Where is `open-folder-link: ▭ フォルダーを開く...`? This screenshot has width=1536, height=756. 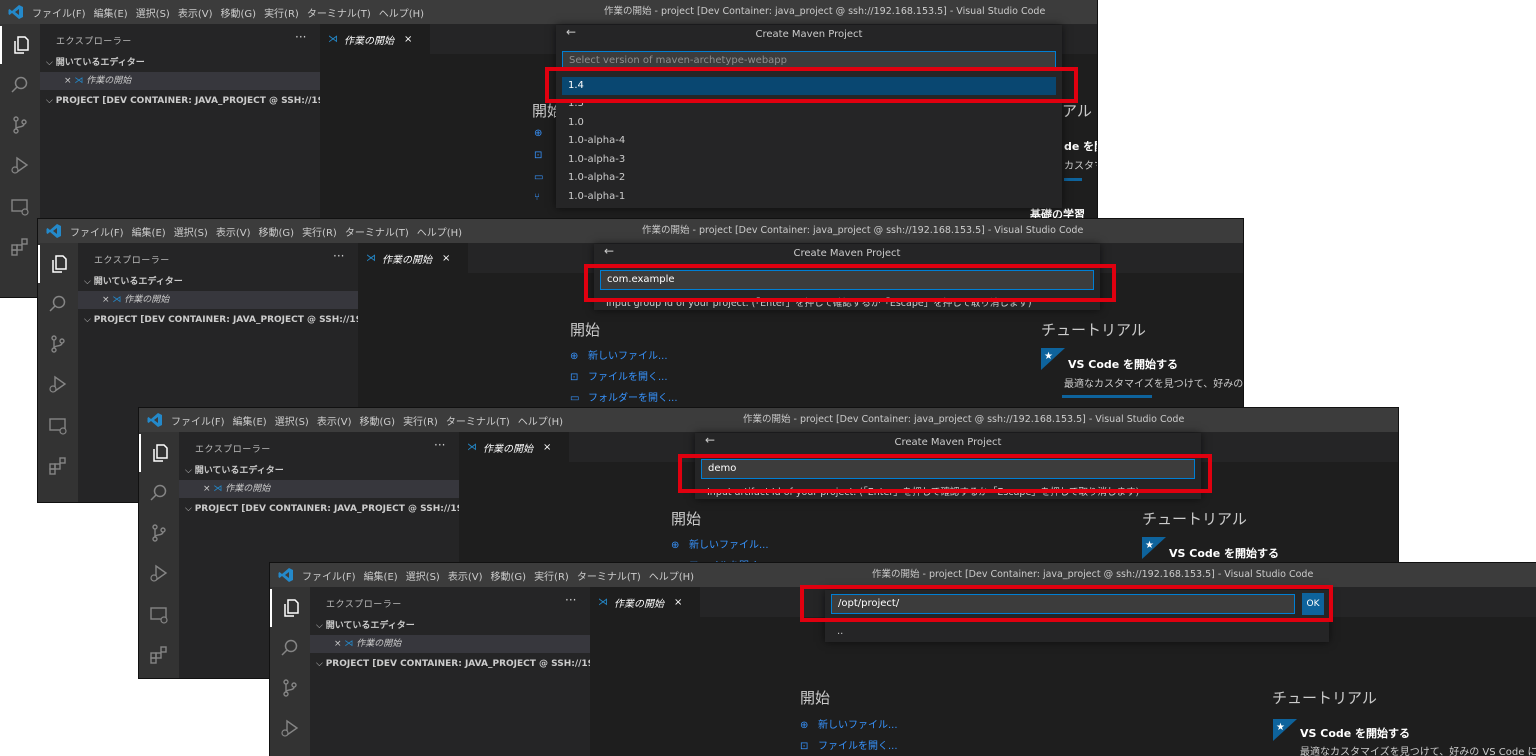 open-folder-link: ▭ フォルダーを開く... is located at coordinates (624, 396).